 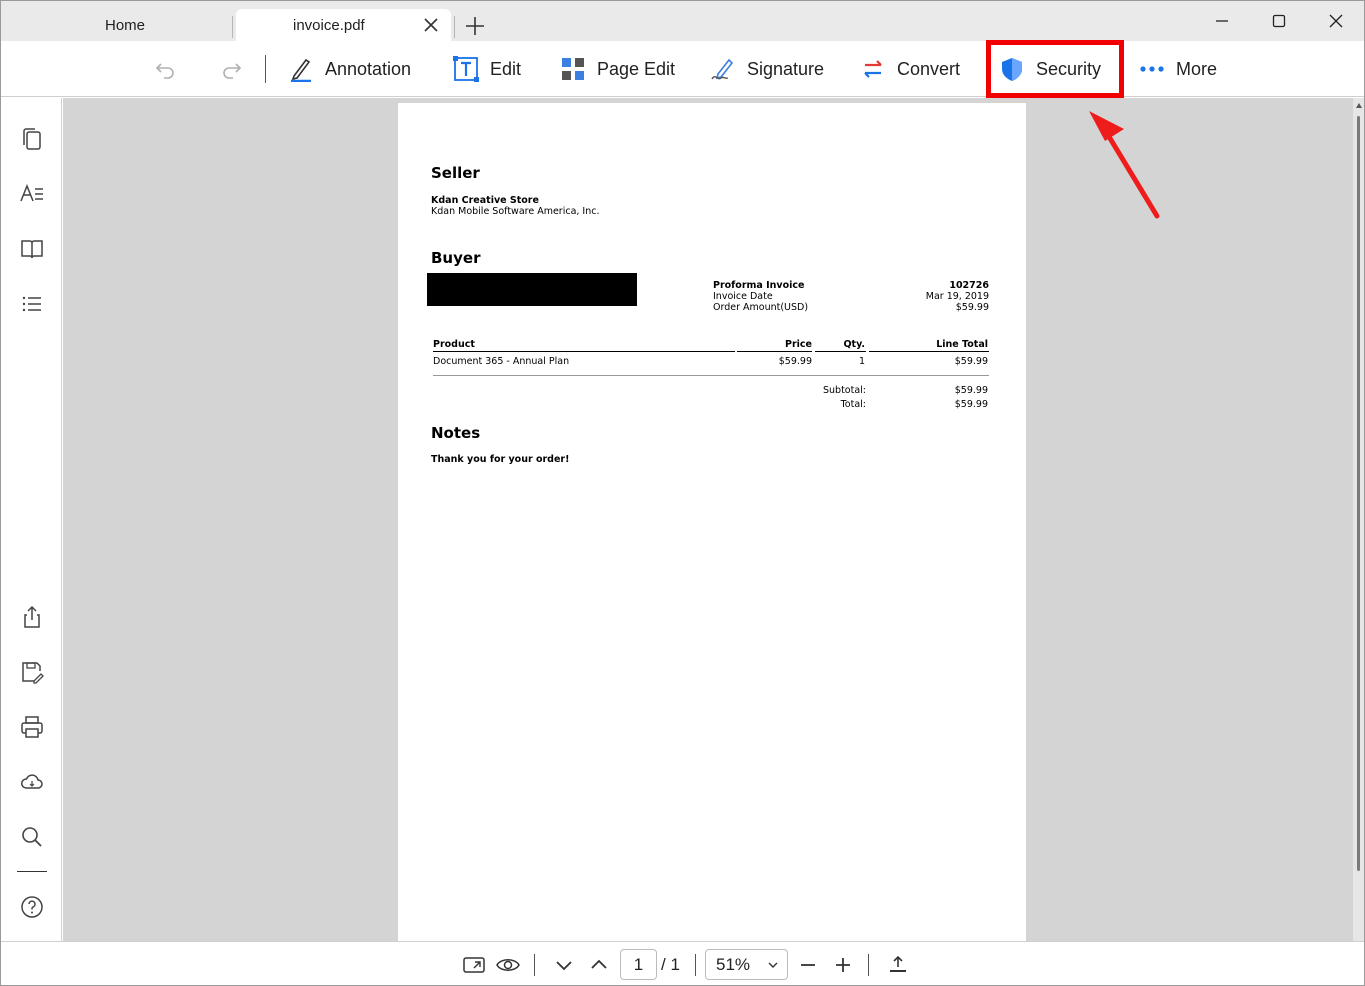 I want to click on subtotal-value: $59.99, so click(x=971, y=390).